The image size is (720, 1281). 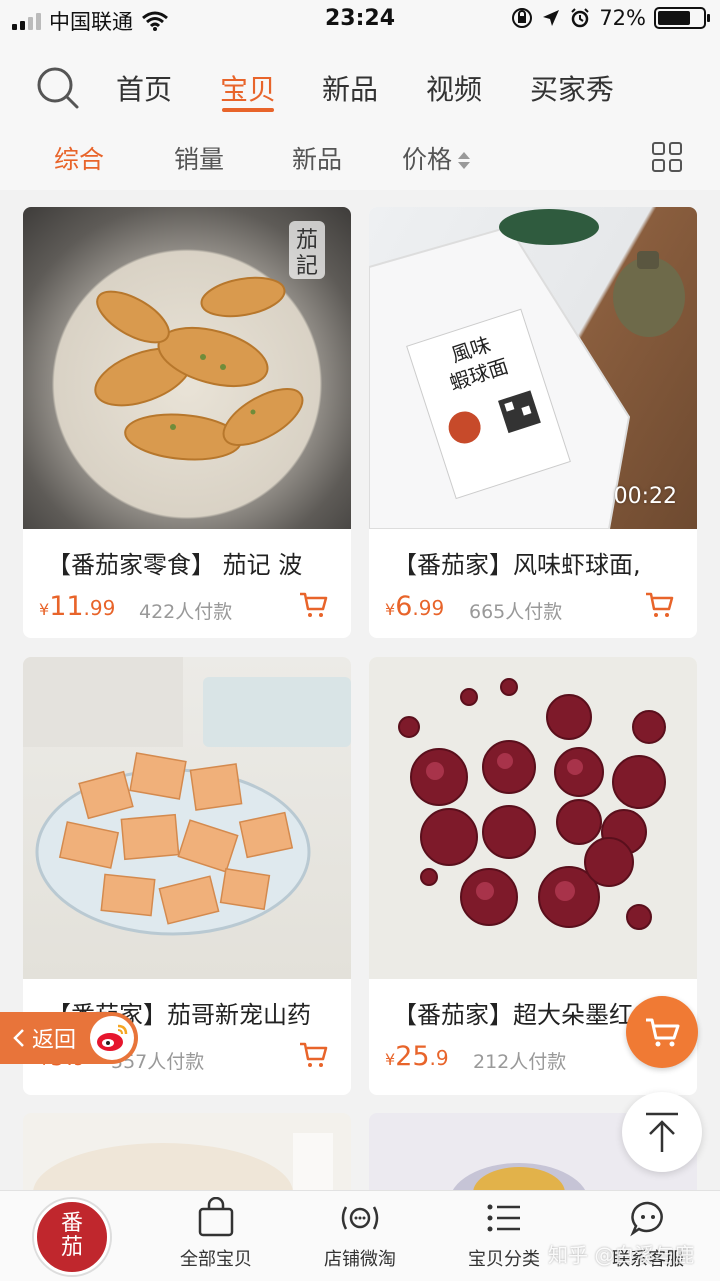 I want to click on back-button-label: 返回, so click(x=54, y=1040).